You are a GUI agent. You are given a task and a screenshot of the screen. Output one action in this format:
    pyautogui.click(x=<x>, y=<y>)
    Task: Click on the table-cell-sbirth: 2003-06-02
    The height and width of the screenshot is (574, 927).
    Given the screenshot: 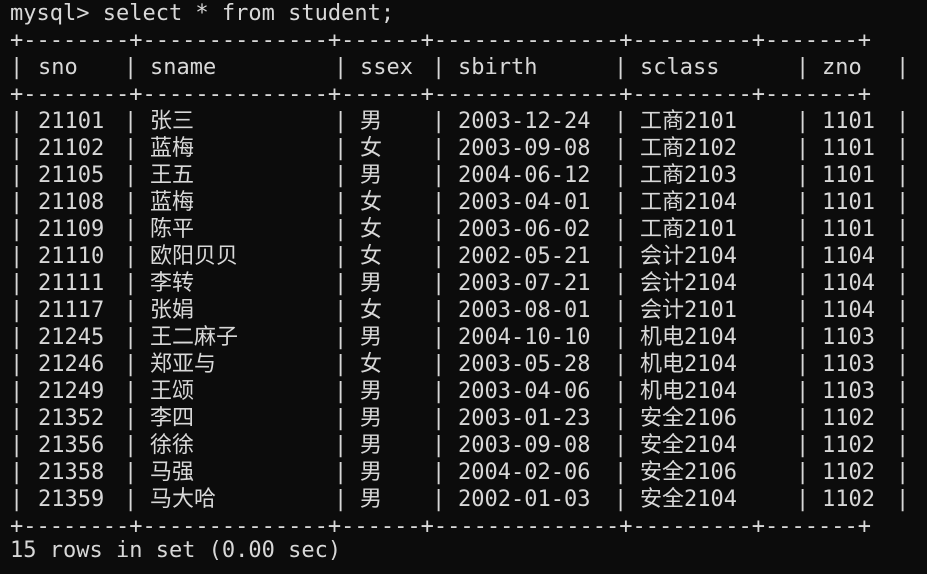 What is the action you would take?
    pyautogui.click(x=524, y=229)
    